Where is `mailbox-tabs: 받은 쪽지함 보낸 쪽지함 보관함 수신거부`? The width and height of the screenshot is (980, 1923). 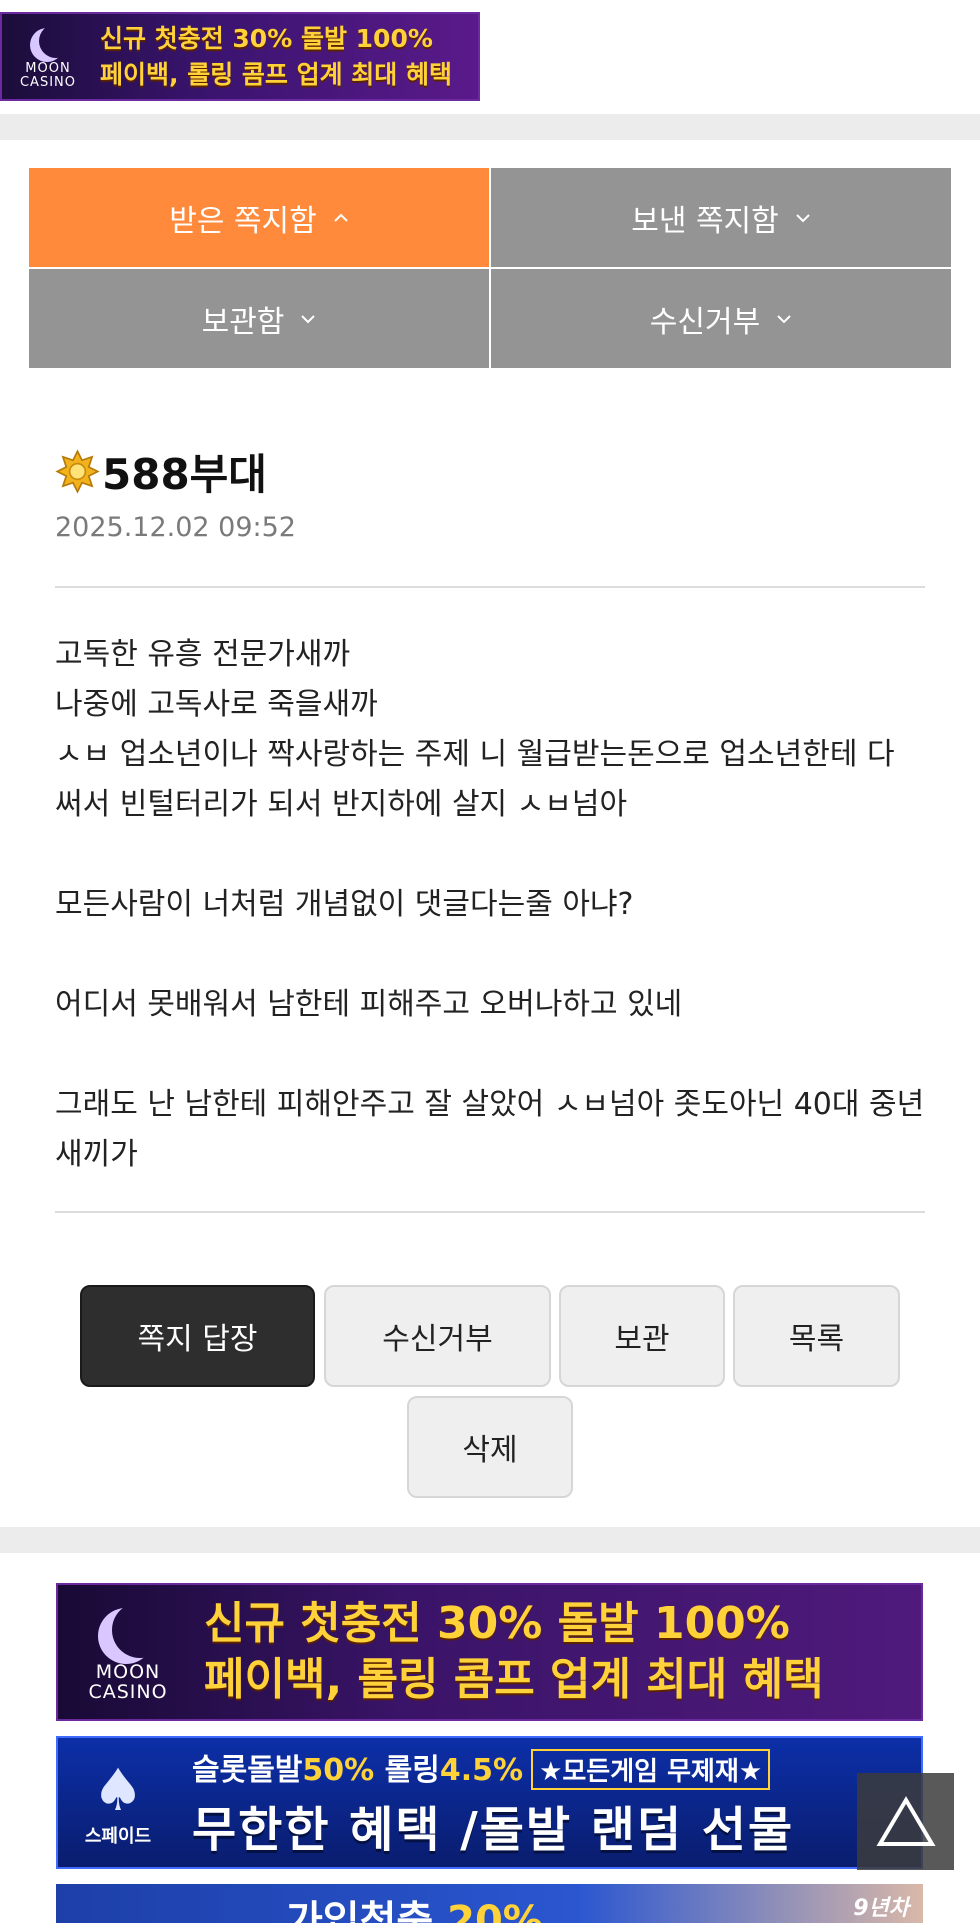
mailbox-tabs: 받은 쪽지함 보낸 쪽지함 보관함 수신거부 is located at coordinates (490, 268).